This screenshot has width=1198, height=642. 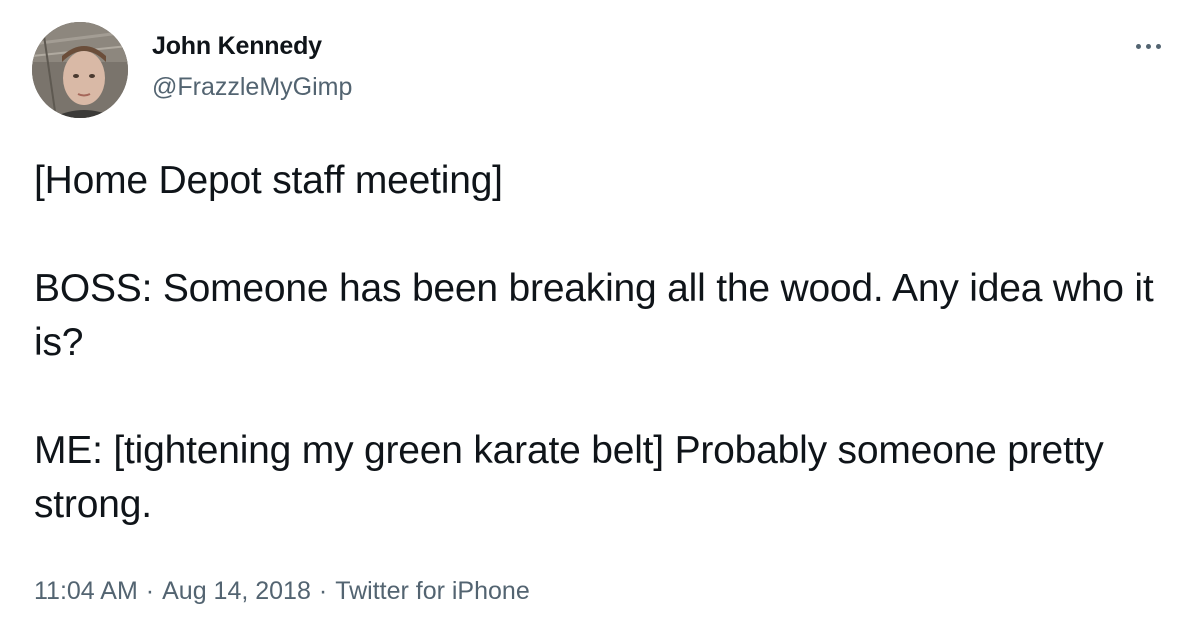 I want to click on author-name: John Kennedy, so click(x=237, y=46).